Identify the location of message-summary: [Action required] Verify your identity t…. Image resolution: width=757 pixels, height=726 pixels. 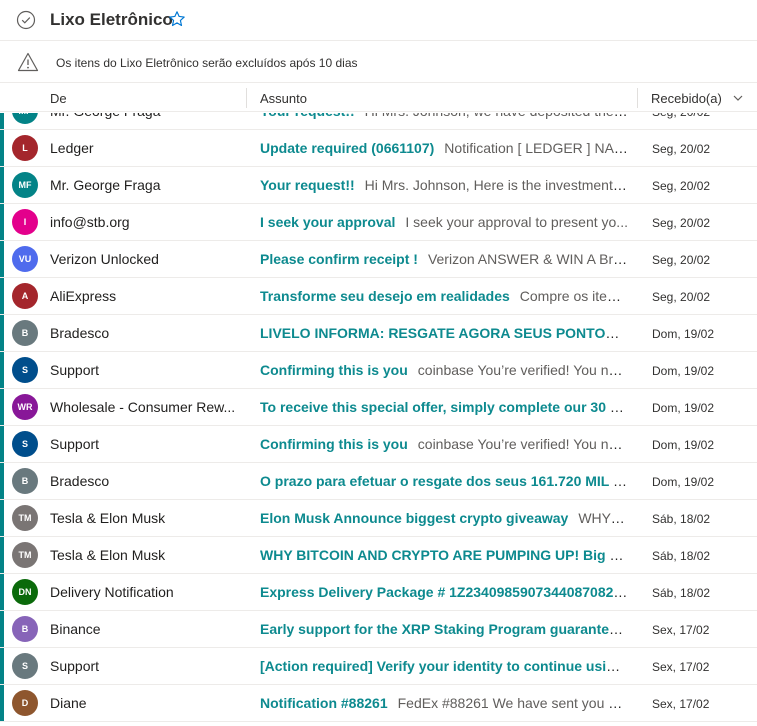
(444, 666).